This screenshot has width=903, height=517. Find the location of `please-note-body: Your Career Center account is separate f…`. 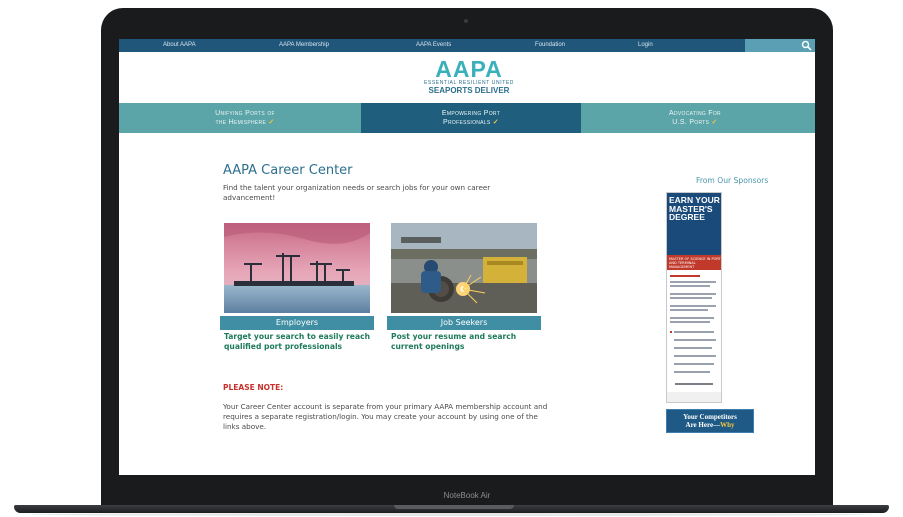

please-note-body: Your Career Center account is separate f… is located at coordinates (385, 416).